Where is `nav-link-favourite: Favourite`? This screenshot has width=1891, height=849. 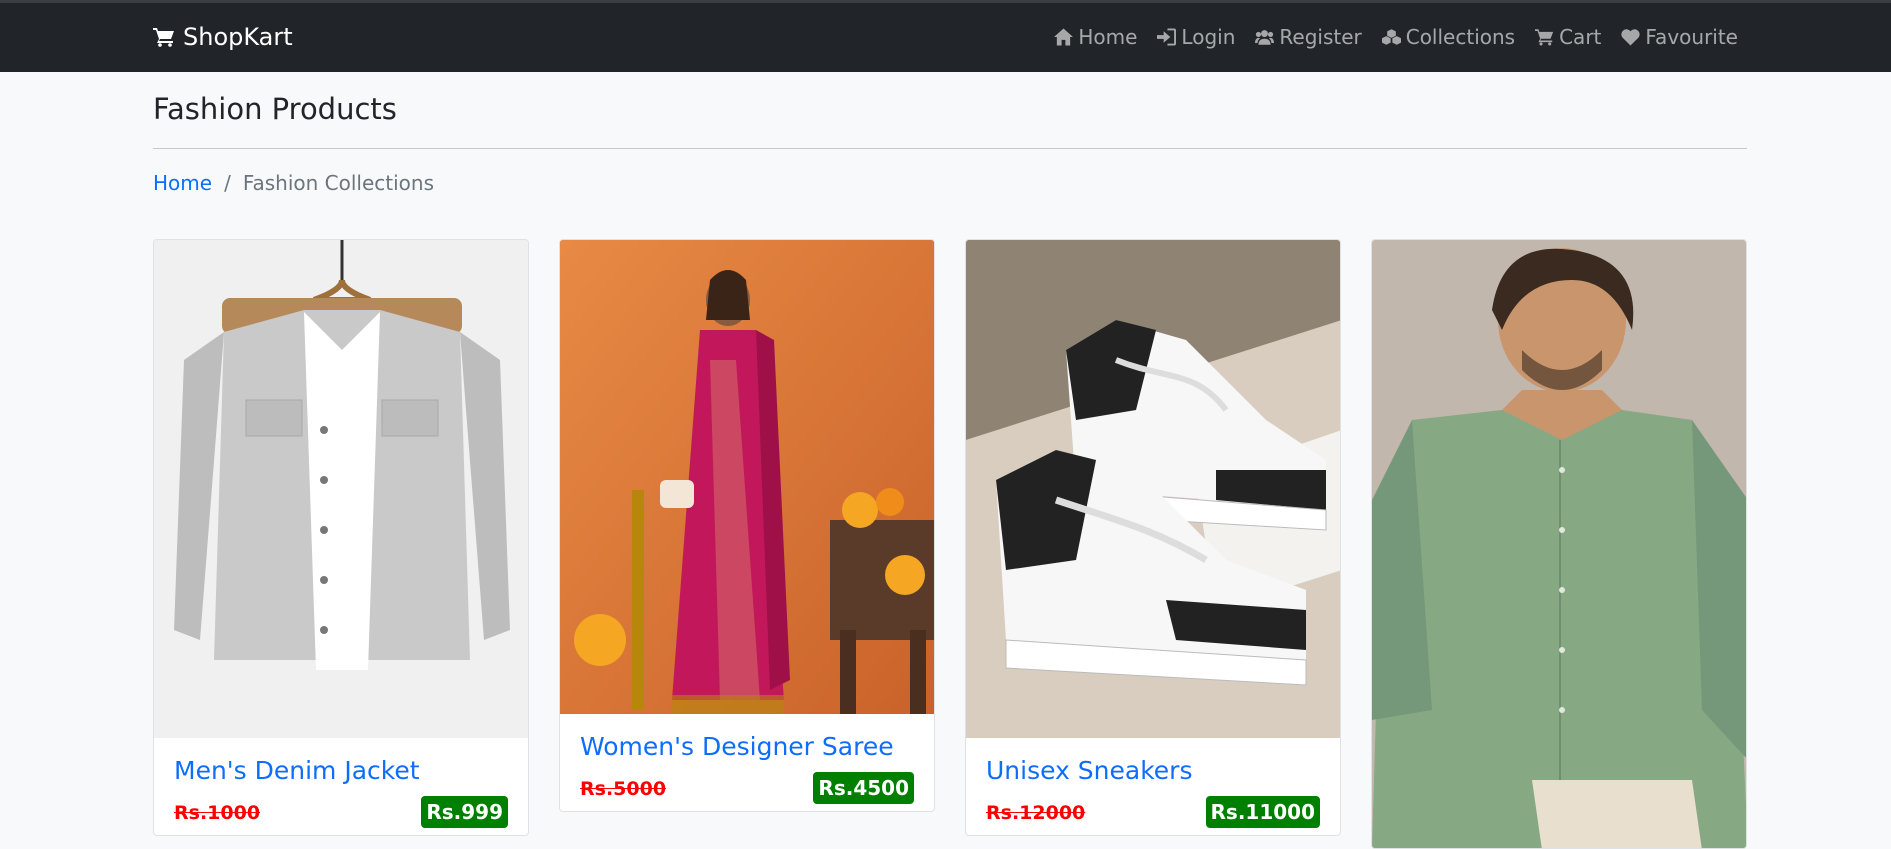 nav-link-favourite: Favourite is located at coordinates (1679, 37).